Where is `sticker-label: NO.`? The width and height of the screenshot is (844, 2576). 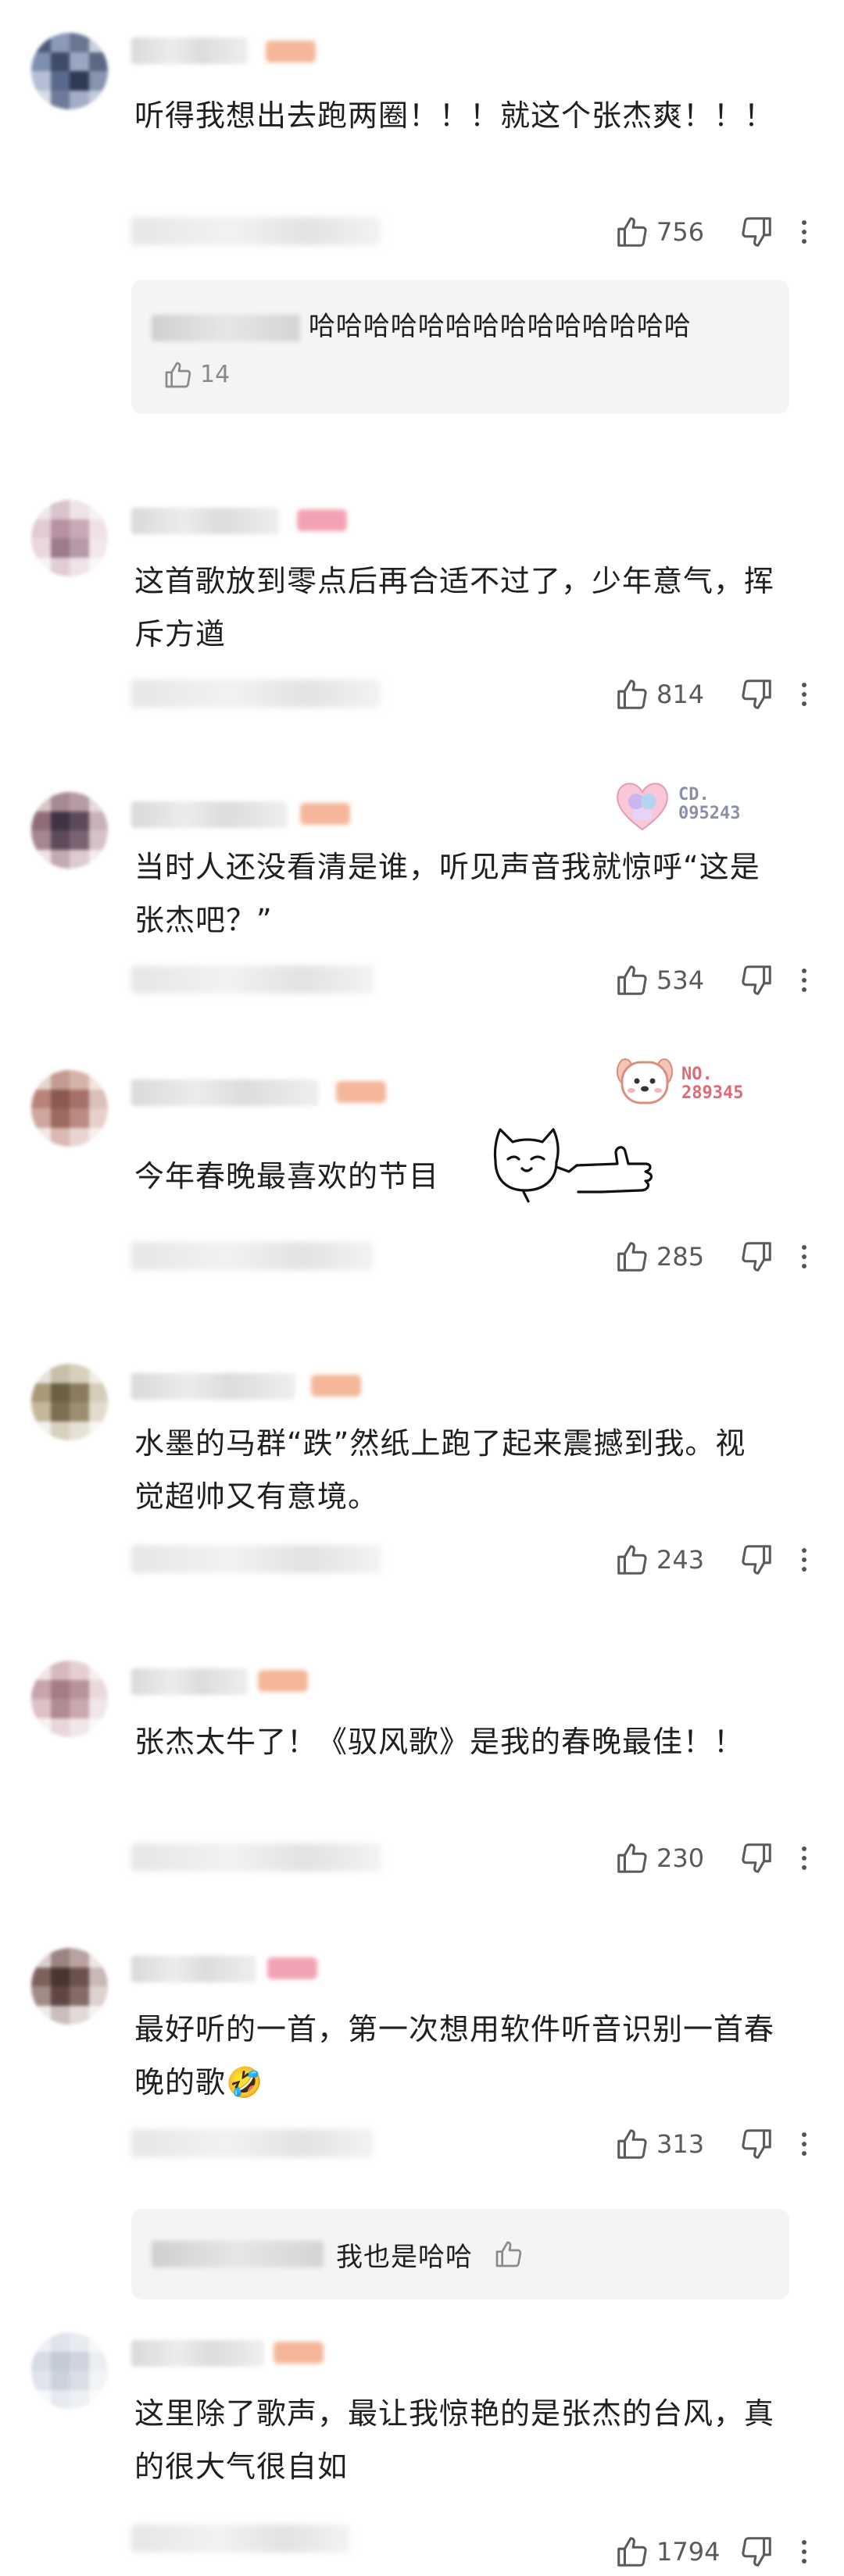
sticker-label: NO. is located at coordinates (697, 1074).